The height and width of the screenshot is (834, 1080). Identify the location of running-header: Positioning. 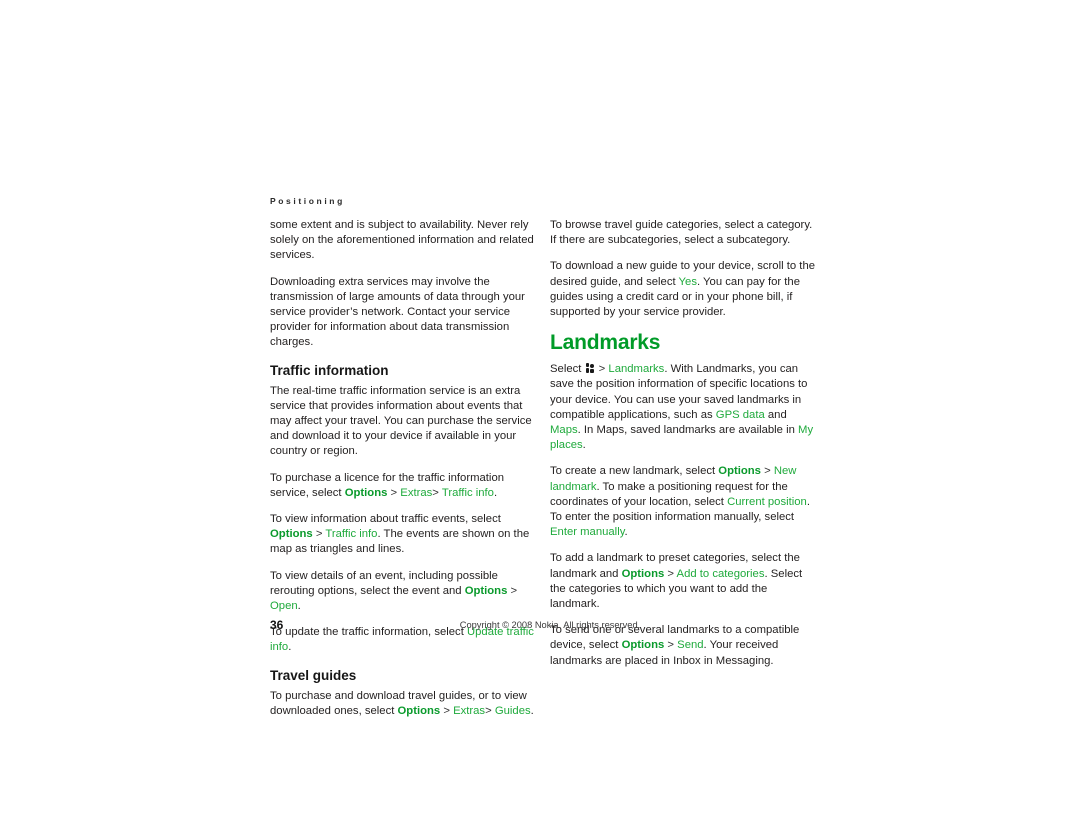
(307, 201).